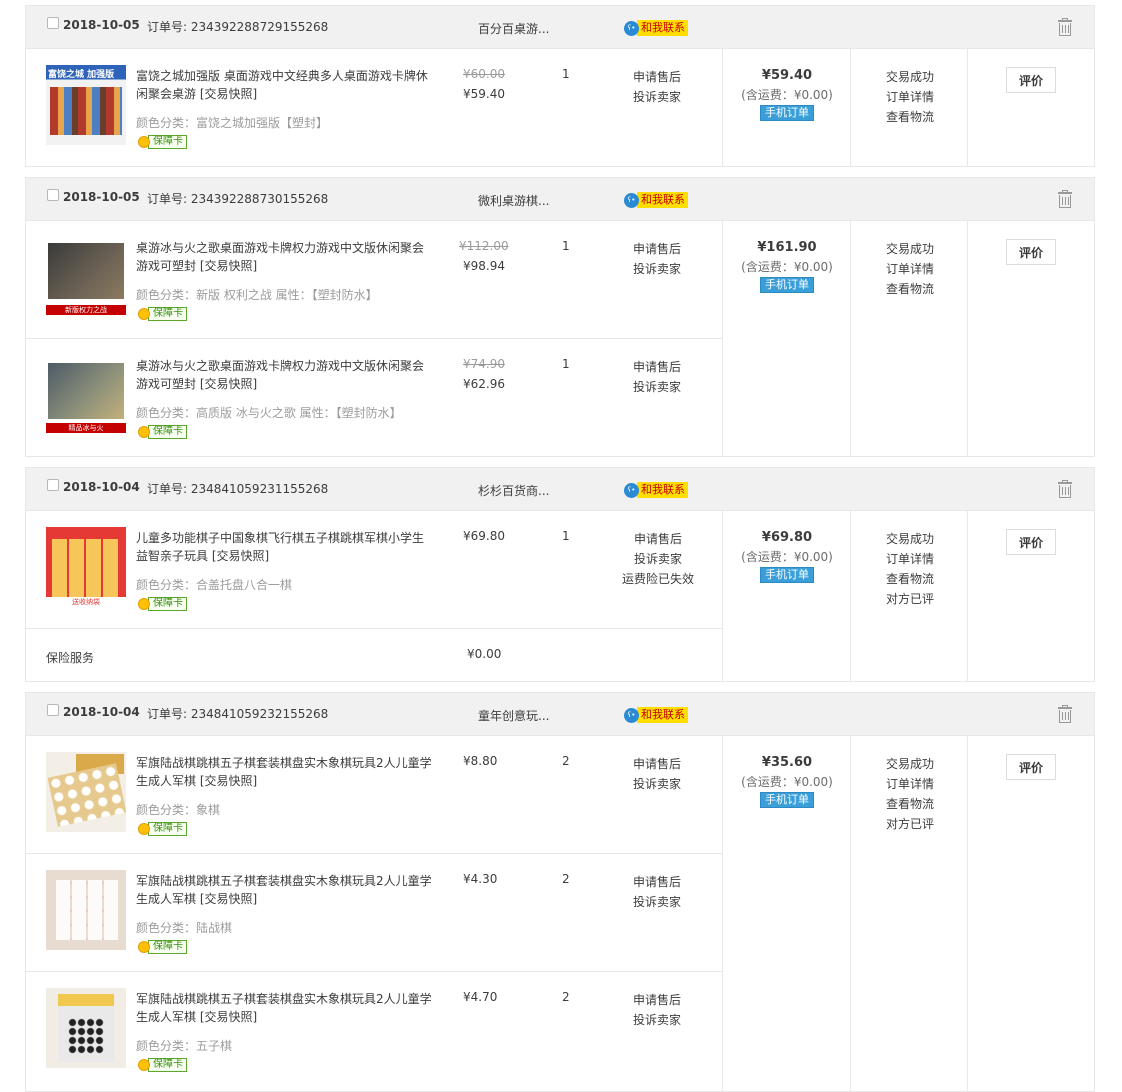 The width and height of the screenshot is (1122, 1092). Describe the element at coordinates (86, 567) in the screenshot. I see `product-thumbnail: 送收纳袋` at that location.